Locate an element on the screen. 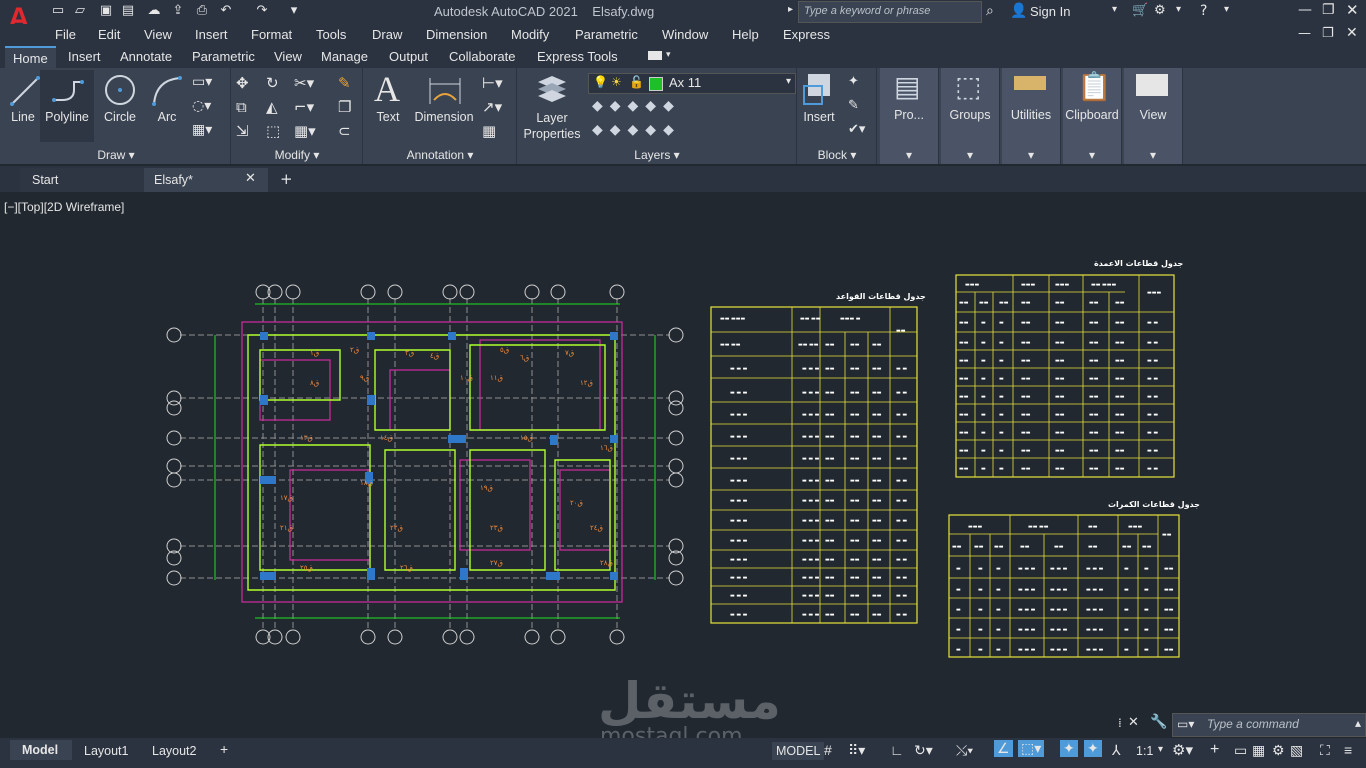  cart-icon: 🛒 is located at coordinates (1140, 10).